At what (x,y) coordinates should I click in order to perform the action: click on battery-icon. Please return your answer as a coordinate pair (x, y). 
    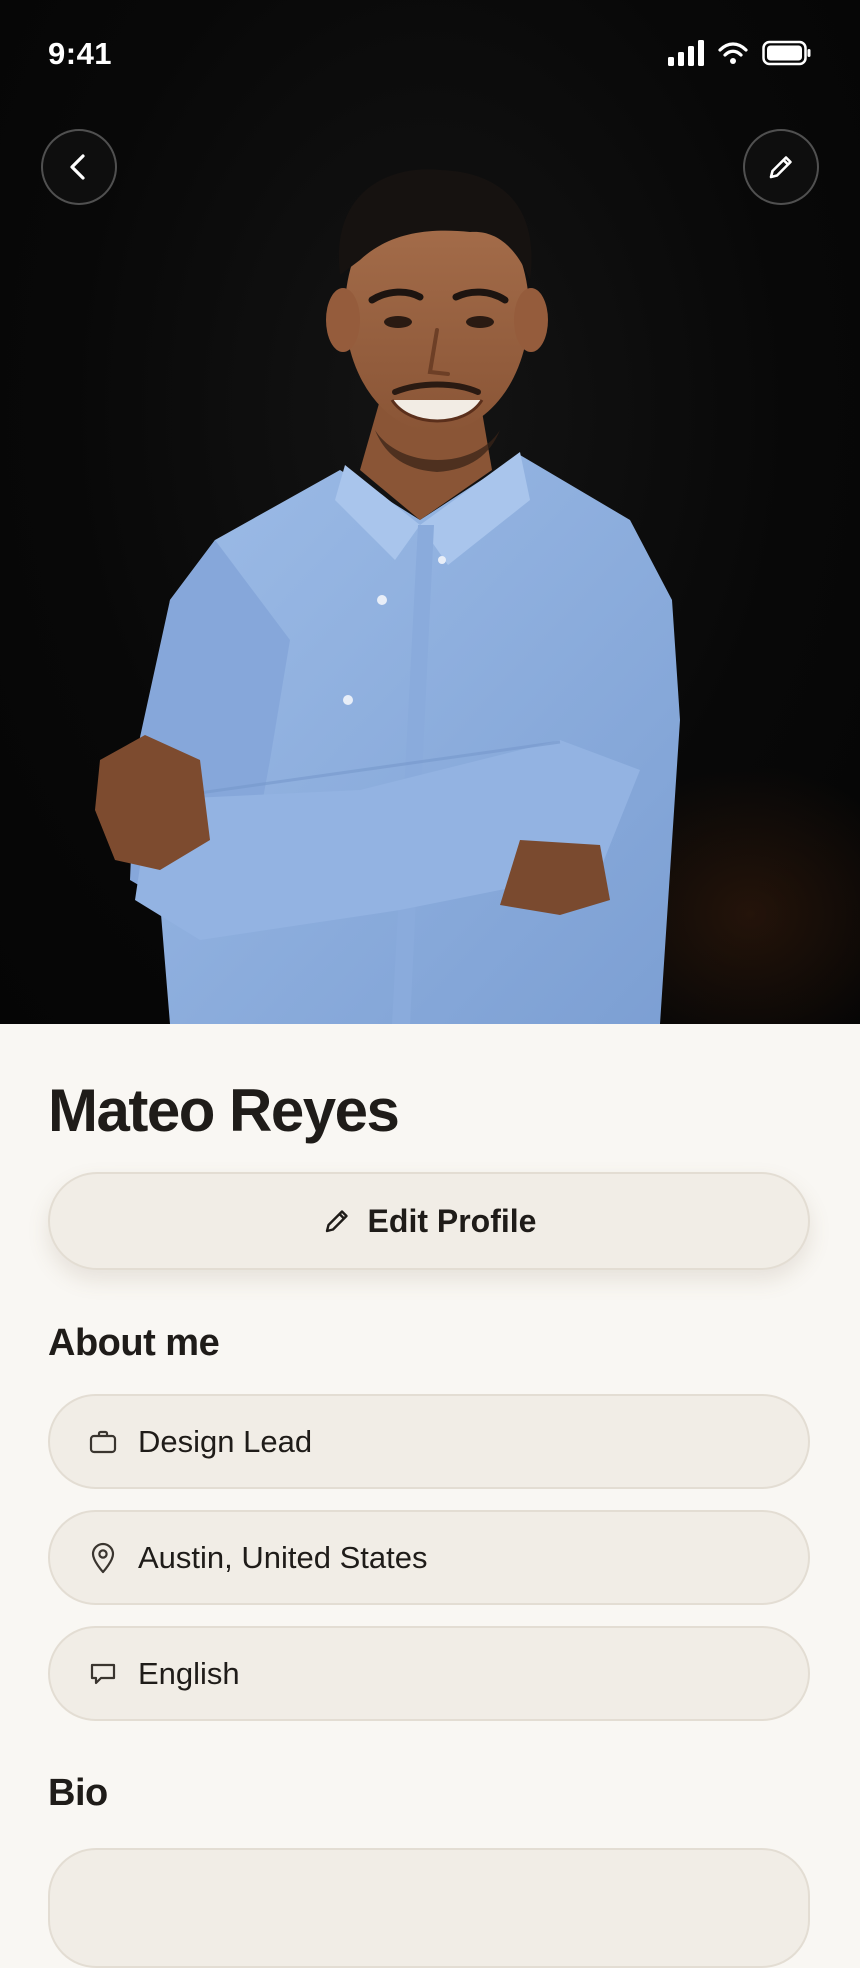
    Looking at the image, I should click on (786, 53).